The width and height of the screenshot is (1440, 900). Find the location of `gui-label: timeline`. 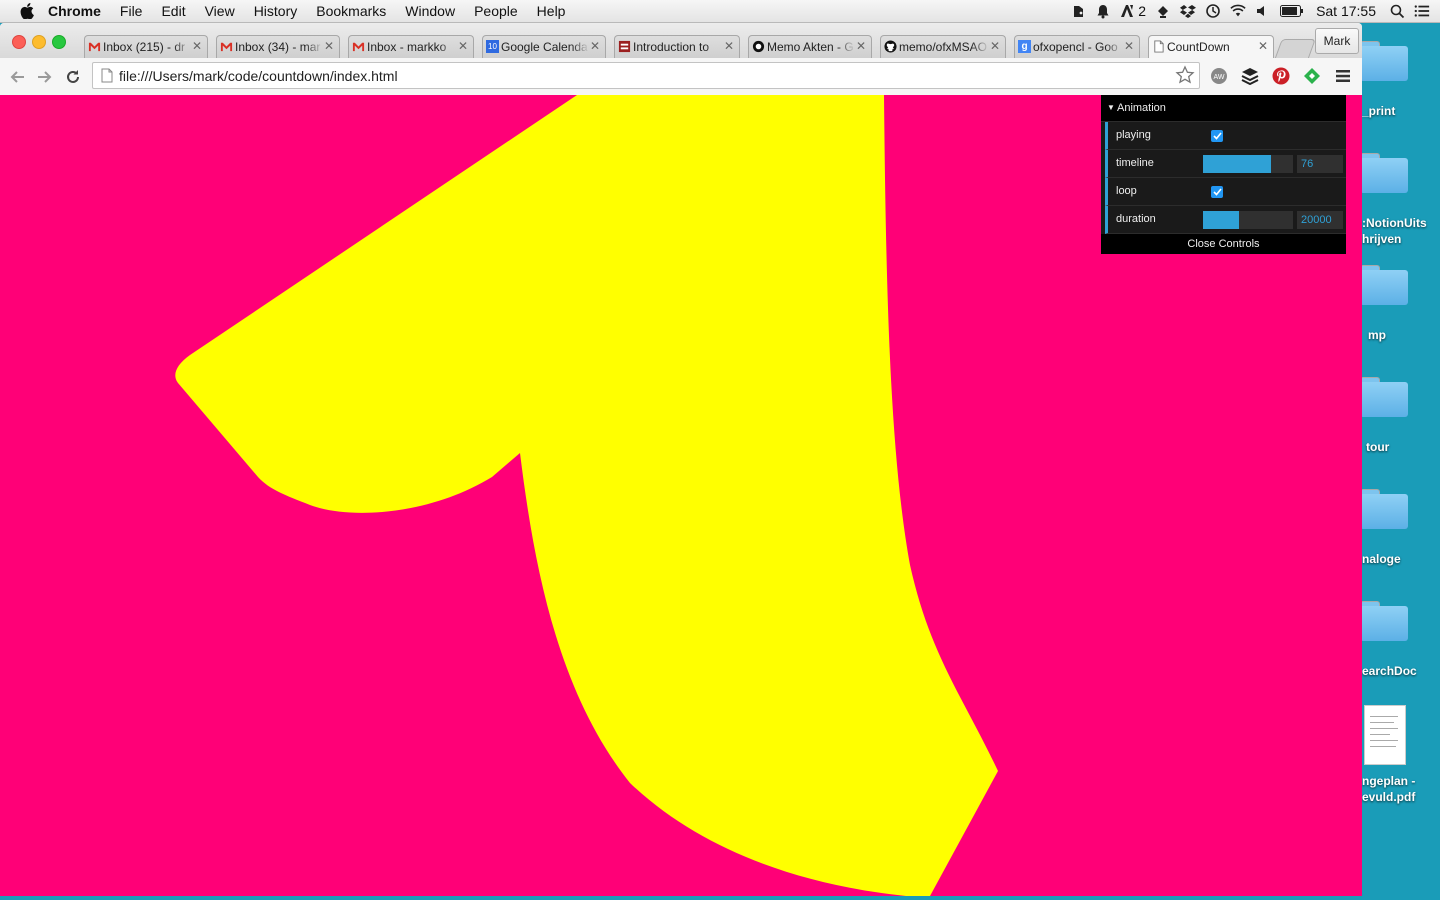

gui-label: timeline is located at coordinates (1135, 163).